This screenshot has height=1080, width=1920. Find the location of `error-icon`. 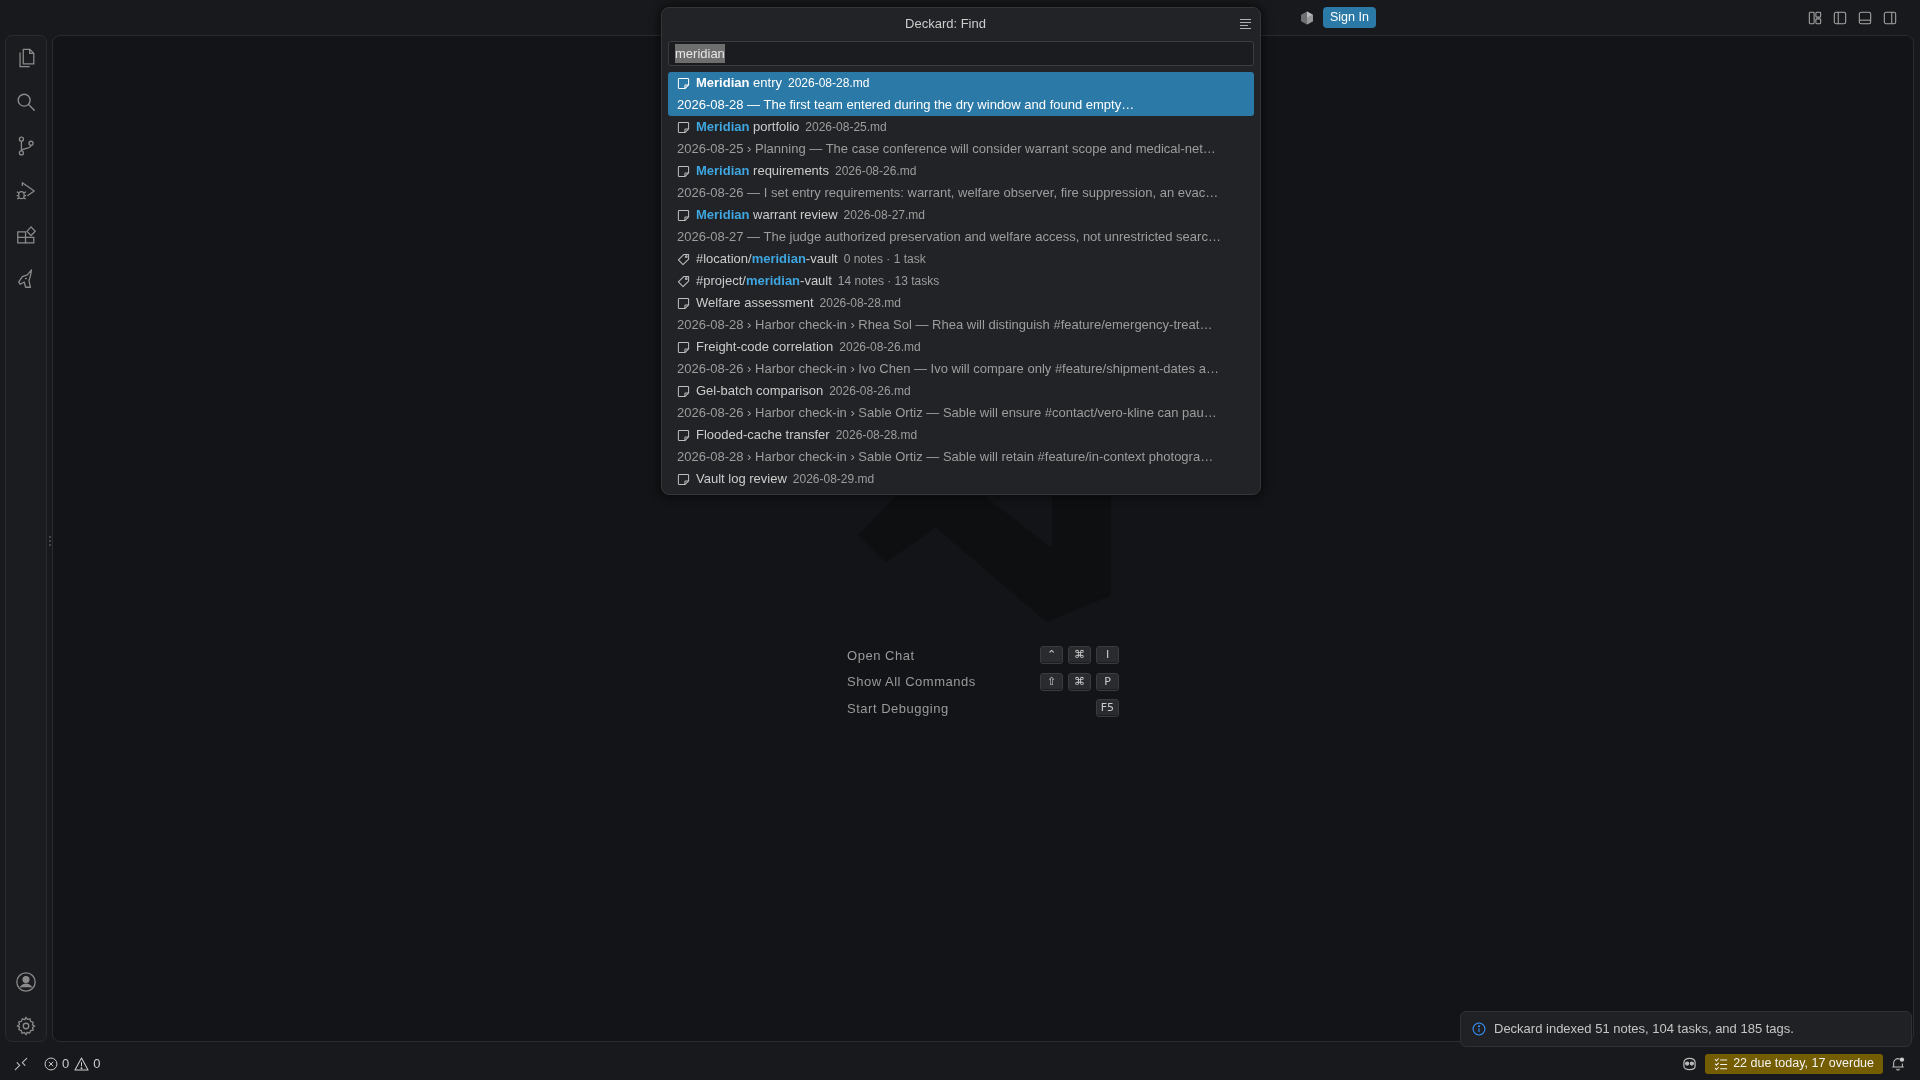

error-icon is located at coordinates (51, 1063).